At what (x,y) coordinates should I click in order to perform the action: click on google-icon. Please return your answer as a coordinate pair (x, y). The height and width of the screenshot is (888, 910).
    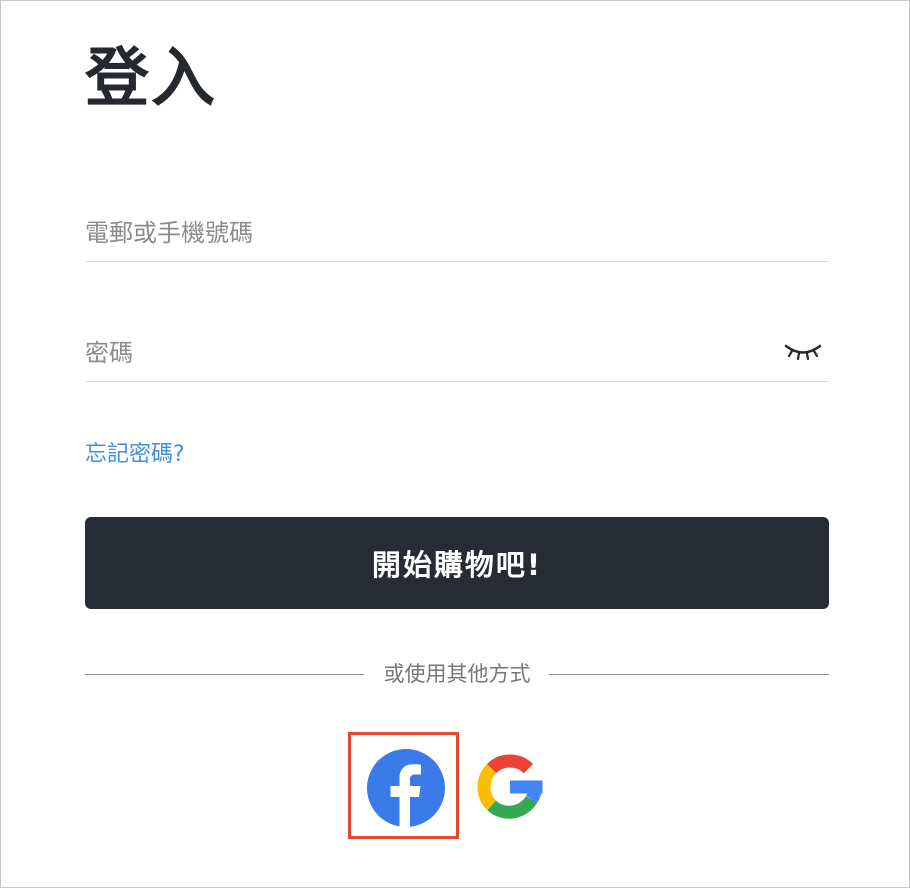
    Looking at the image, I should click on (510, 787).